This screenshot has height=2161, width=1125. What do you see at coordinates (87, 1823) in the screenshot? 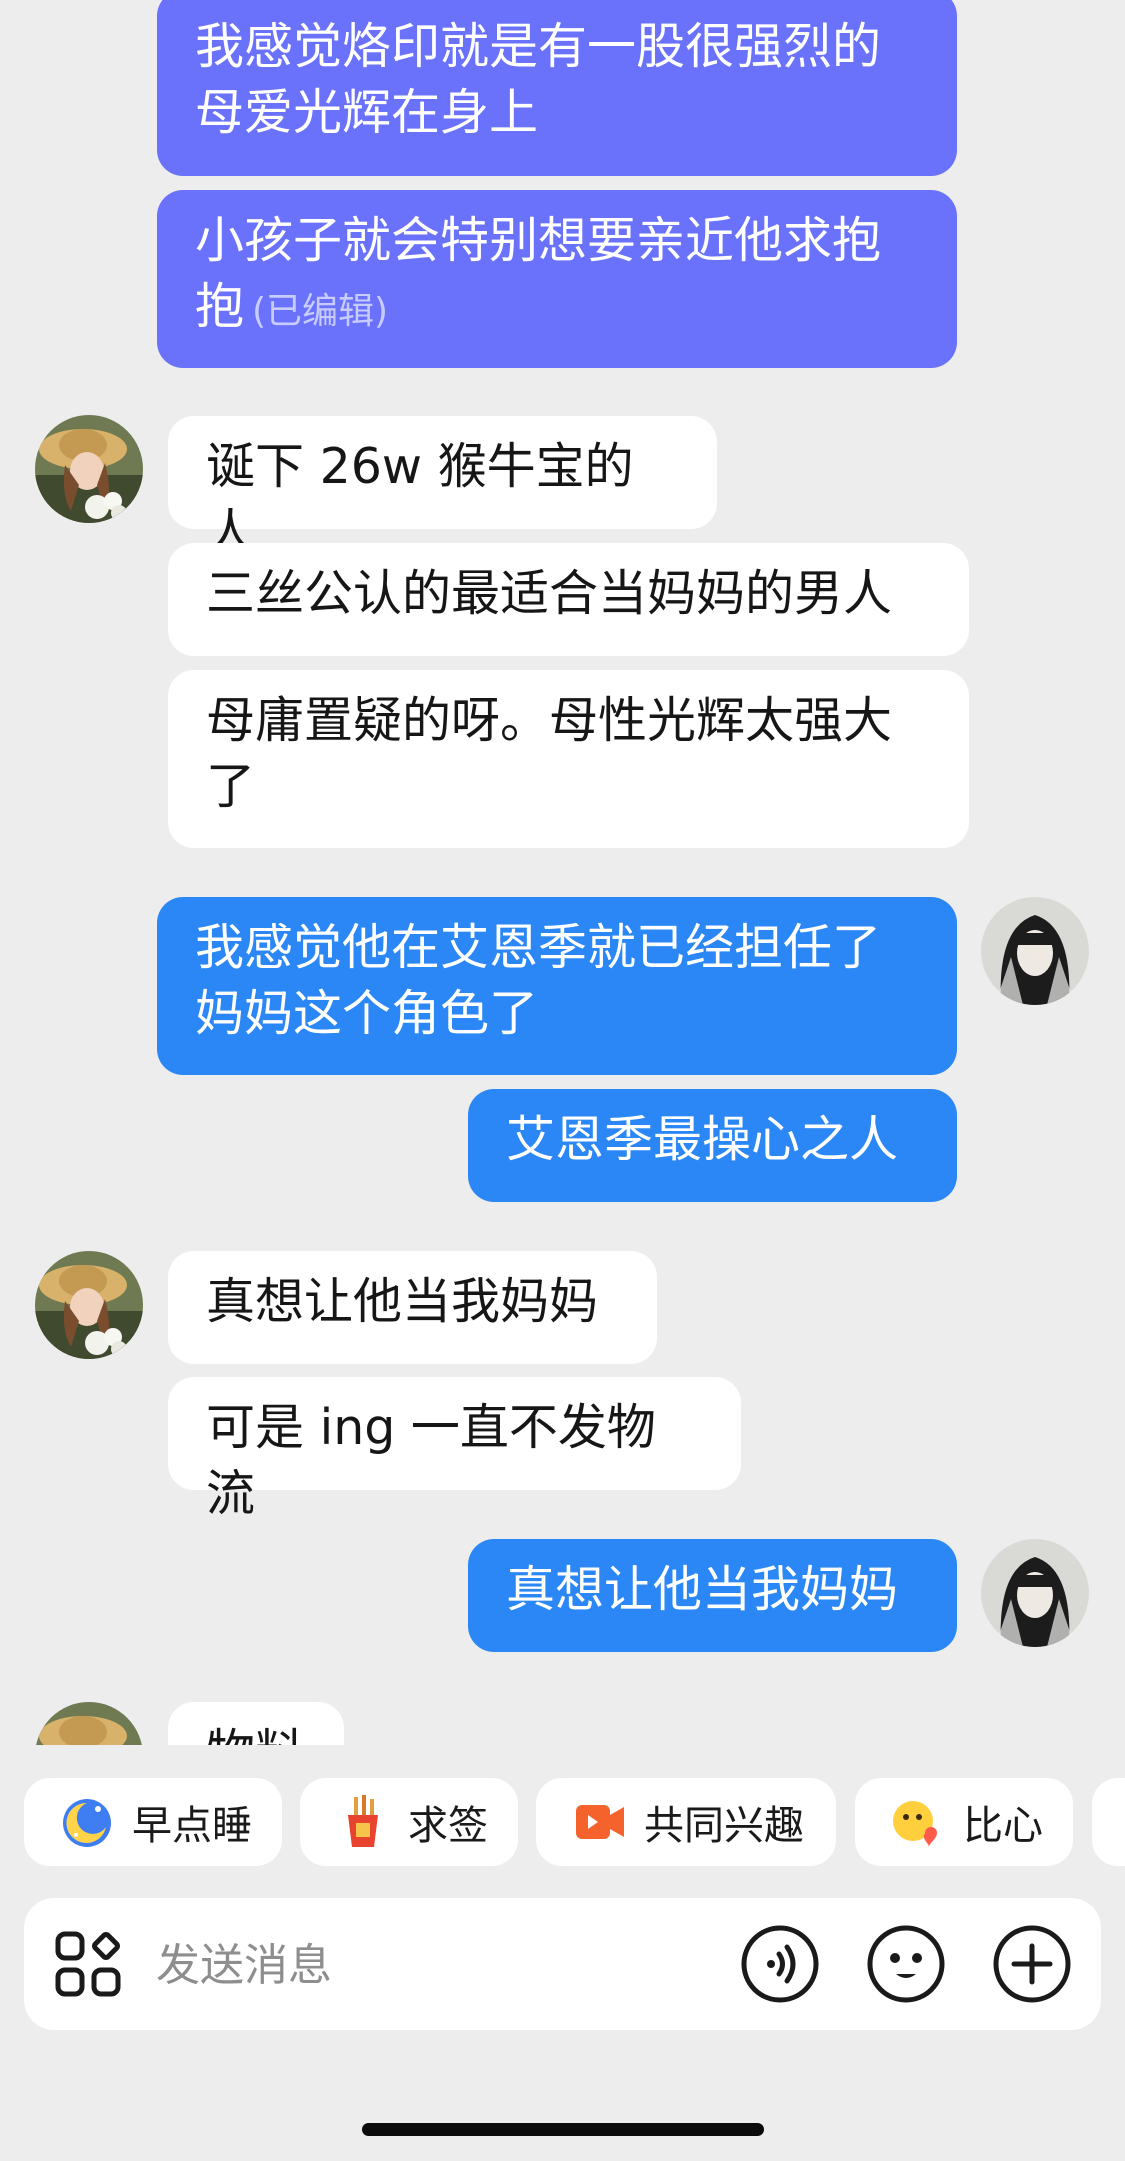
I see `moon-icon` at bounding box center [87, 1823].